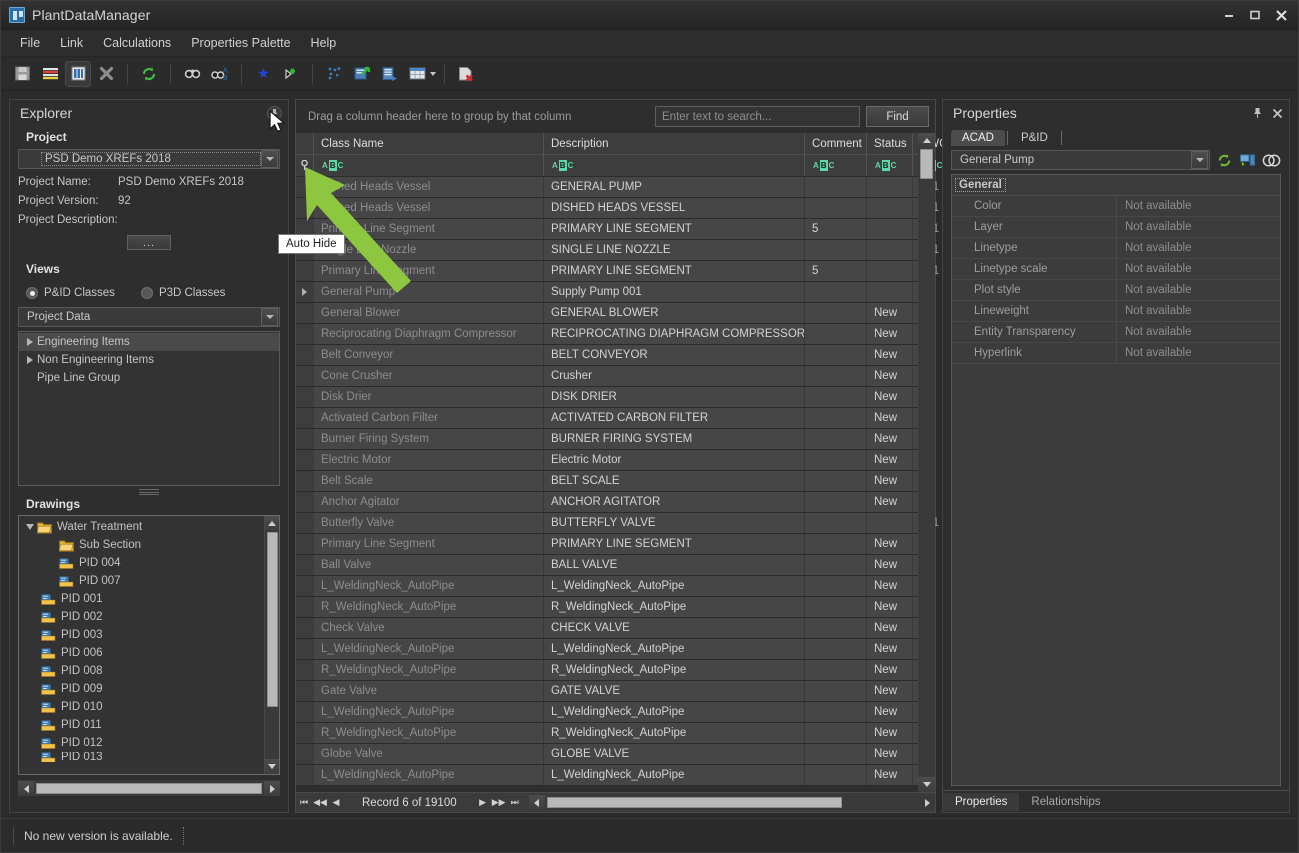 The image size is (1299, 853). I want to click on cell-class: Single Line Nozzle, so click(429, 250).